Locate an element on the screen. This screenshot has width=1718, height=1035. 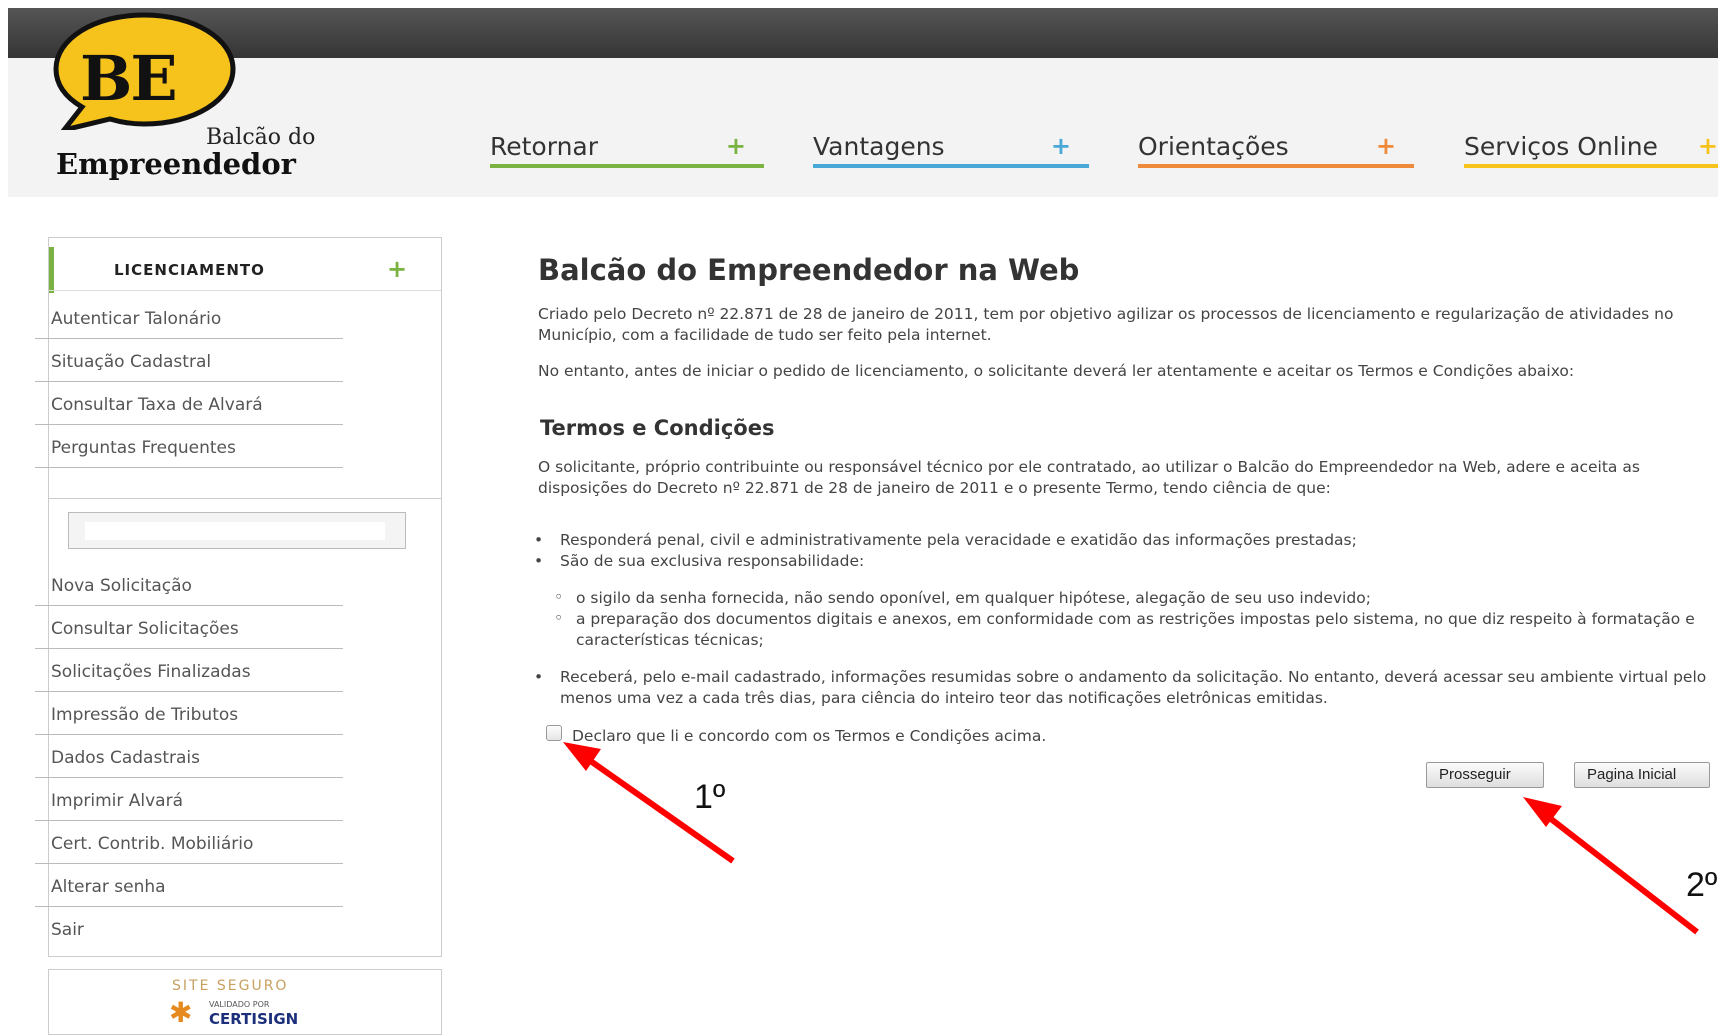
user-info-box is located at coordinates (237, 530).